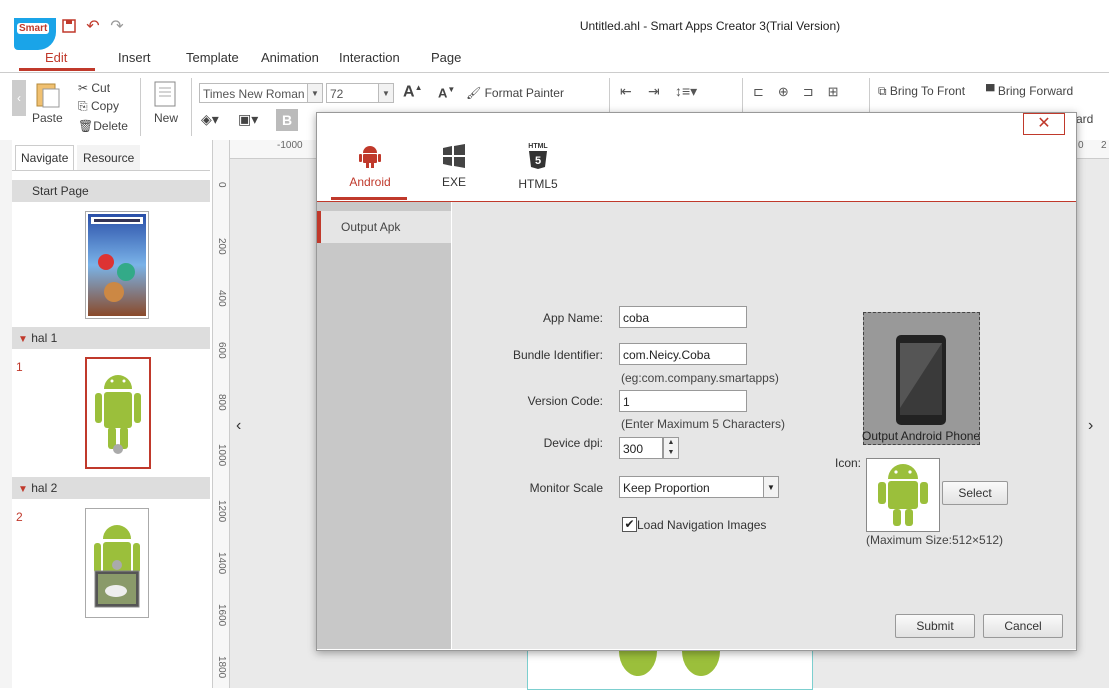 This screenshot has height=692, width=1109. I want to click on tab-exe: EXE, so click(454, 166).